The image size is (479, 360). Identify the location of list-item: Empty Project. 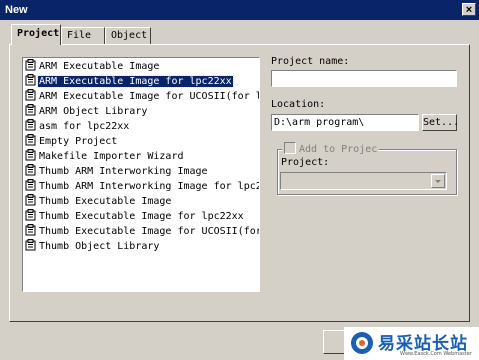
(71, 141).